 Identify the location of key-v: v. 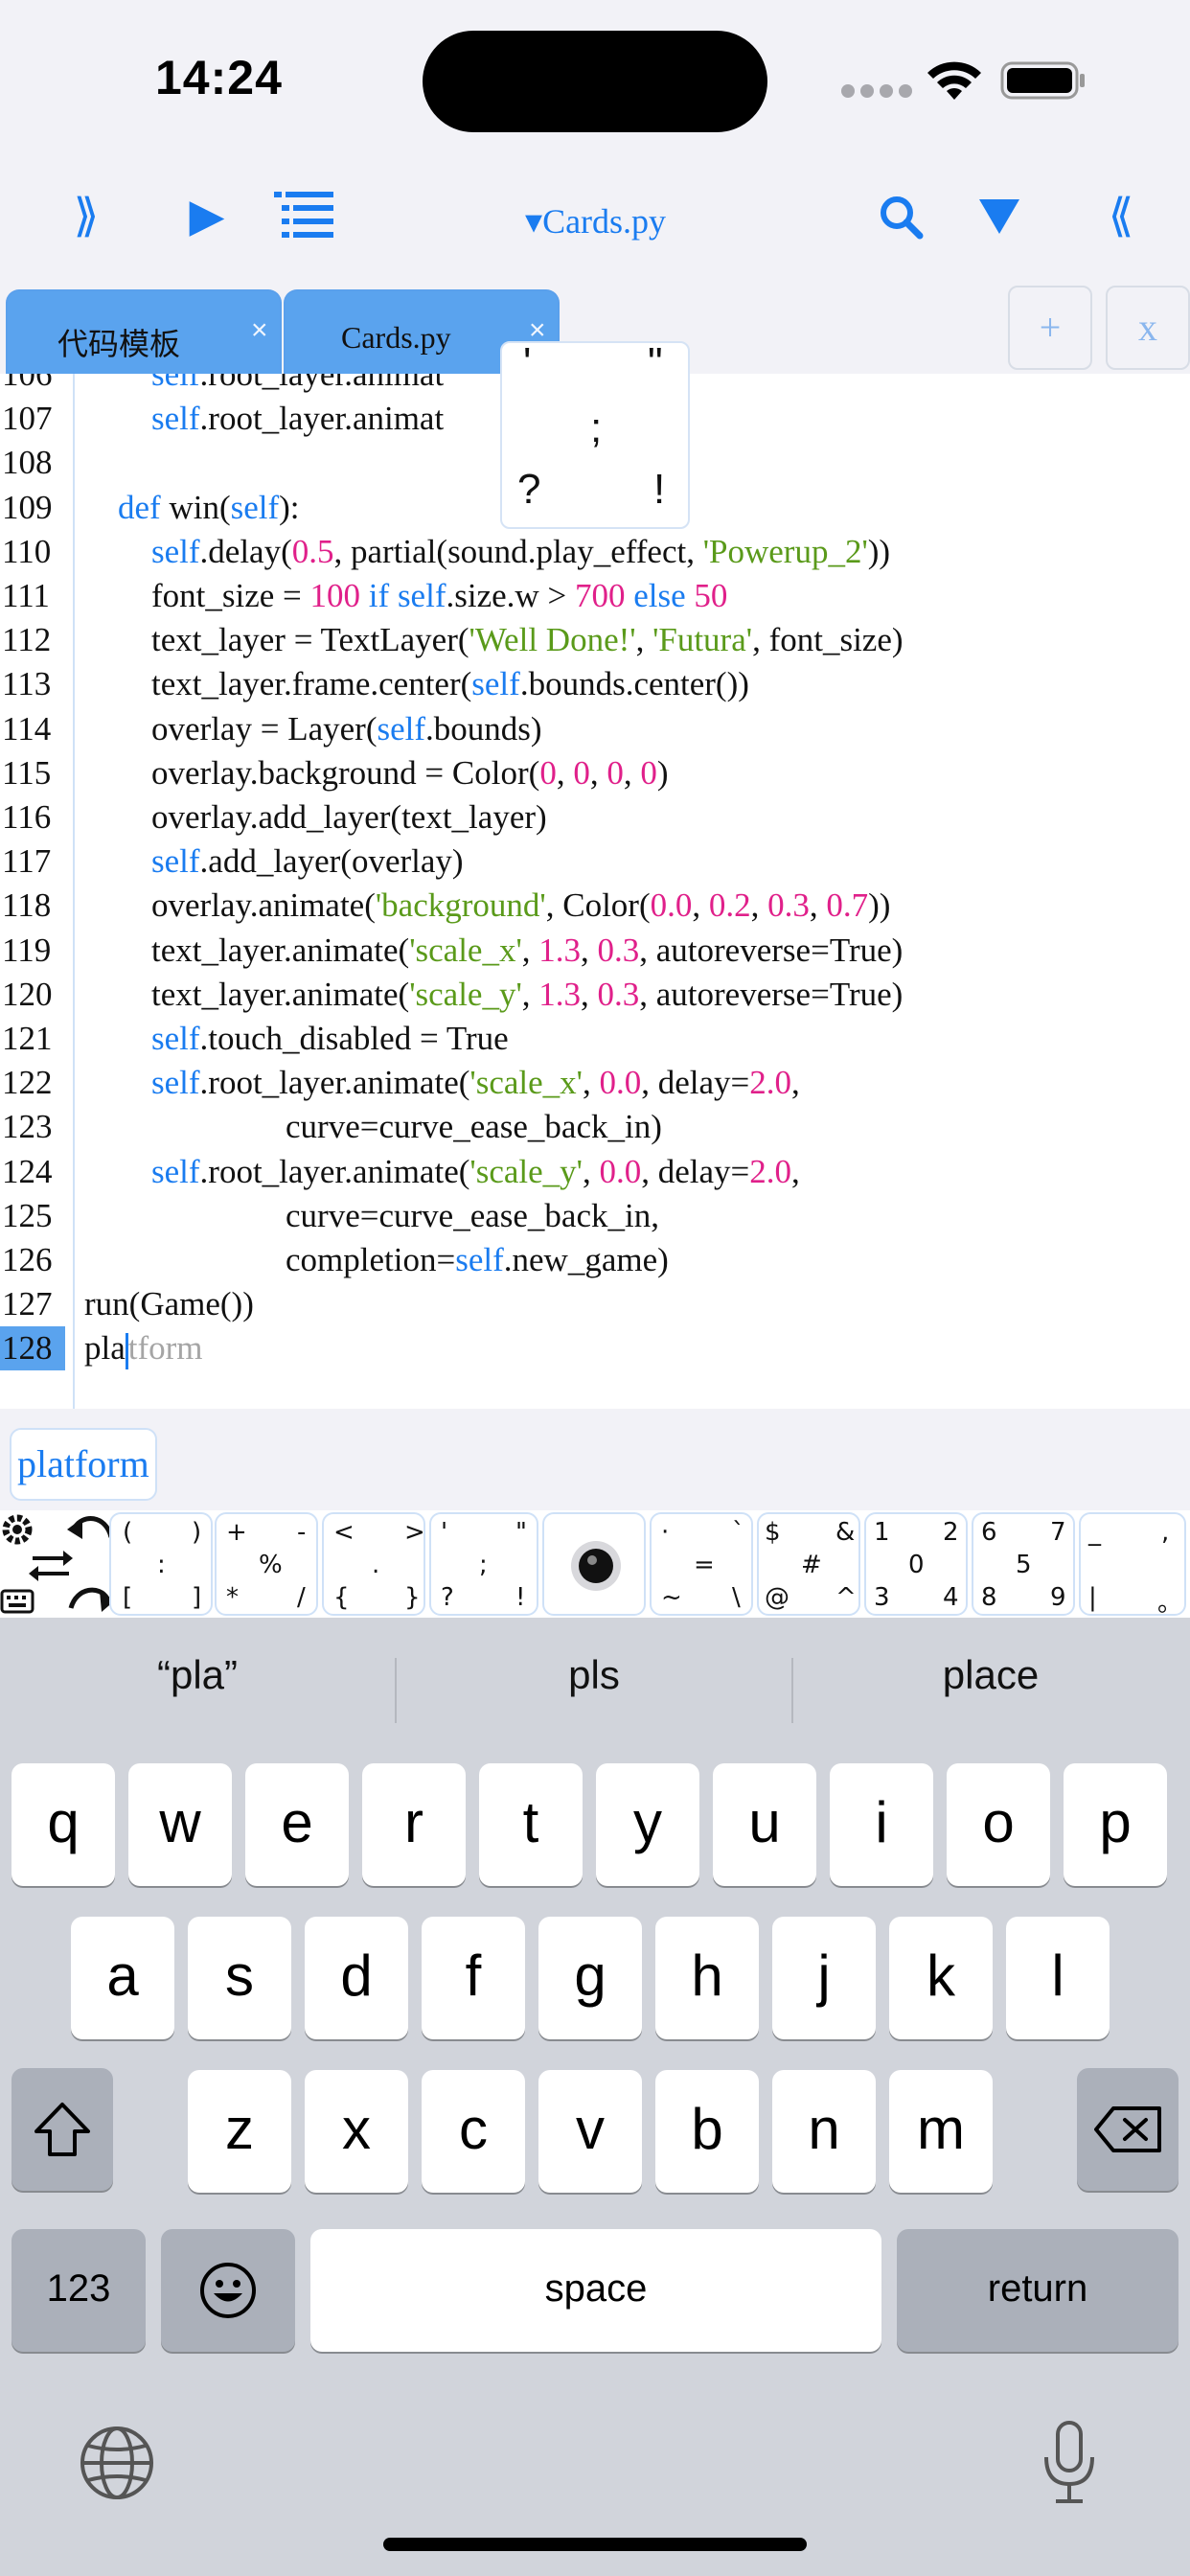
(590, 2131).